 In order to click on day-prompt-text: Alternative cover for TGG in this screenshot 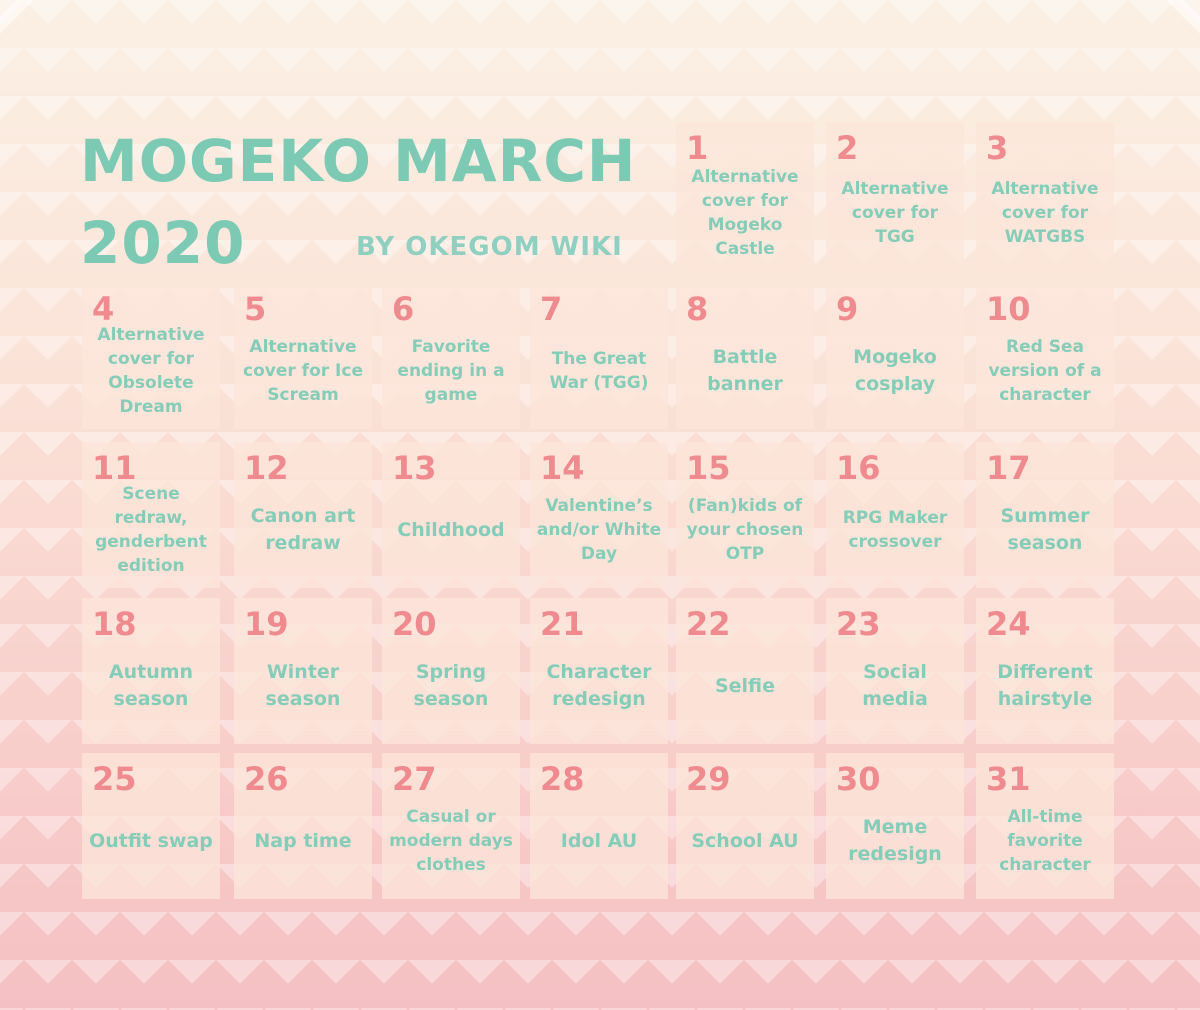, I will do `click(895, 213)`.